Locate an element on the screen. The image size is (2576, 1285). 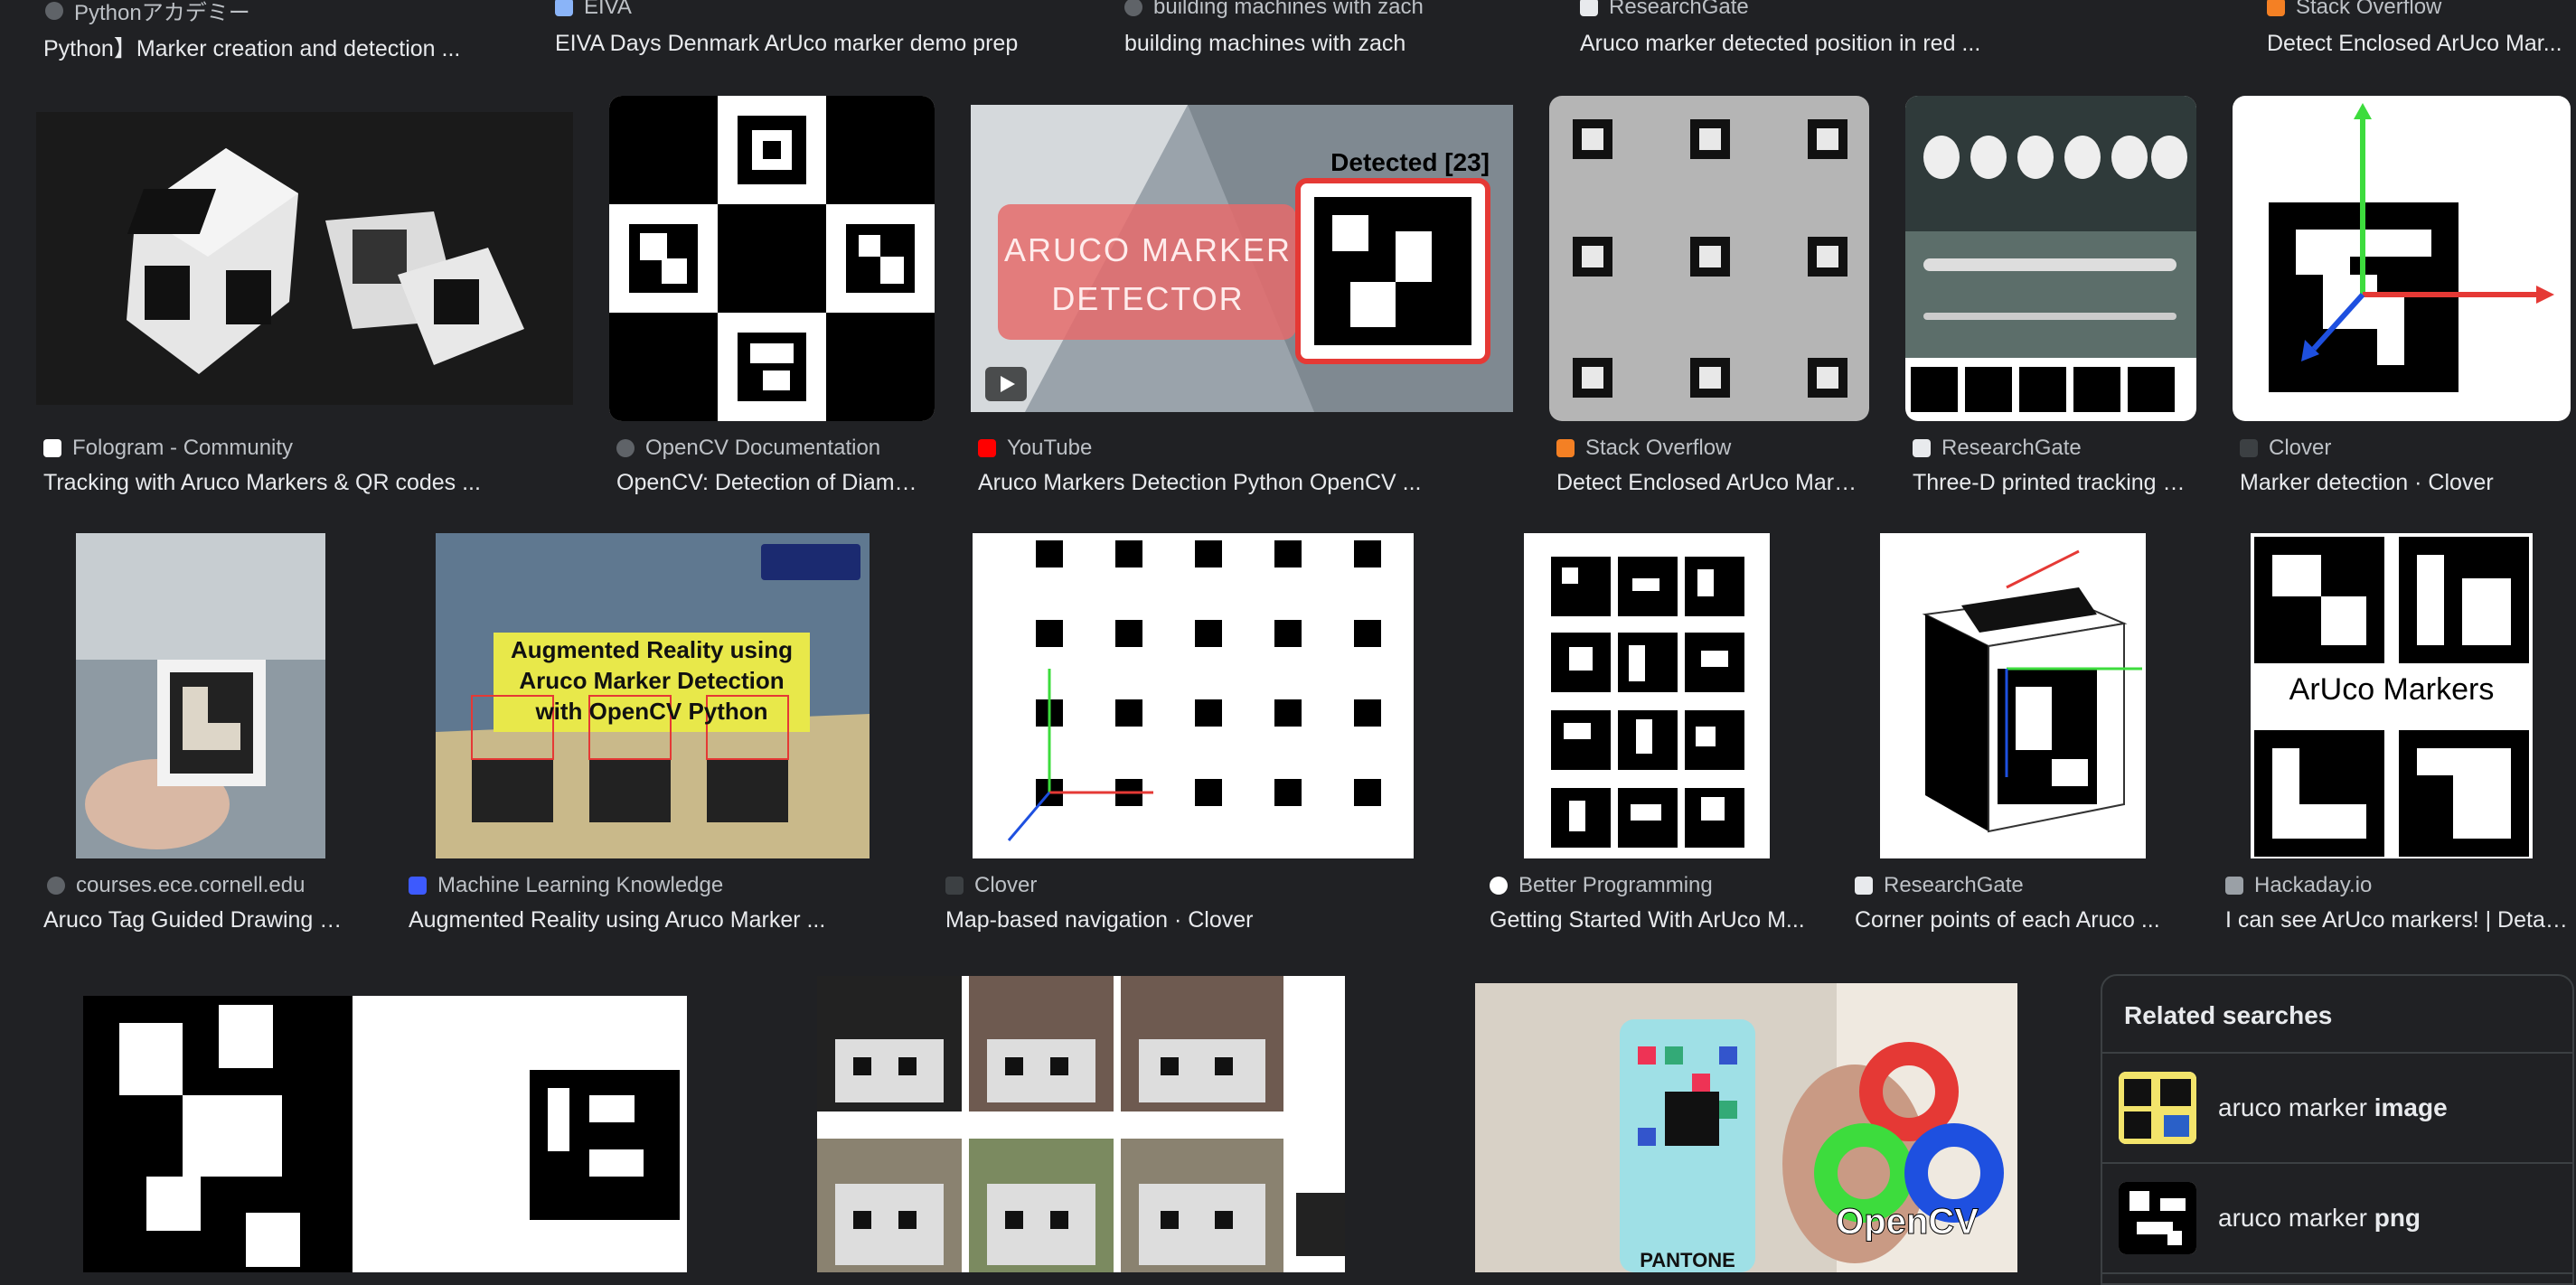
result-source: Pythonアカデミー is located at coordinates (148, 13).